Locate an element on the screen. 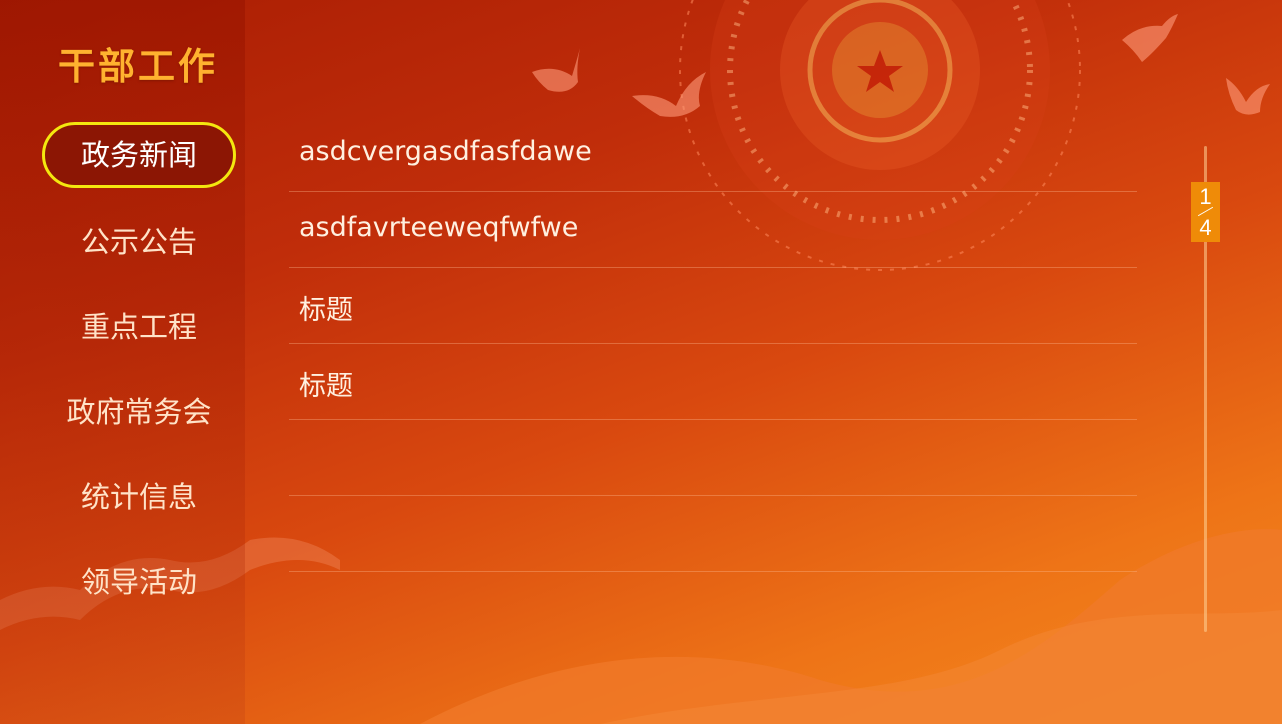 The image size is (1282, 724). current-page: 1 is located at coordinates (1205, 196).